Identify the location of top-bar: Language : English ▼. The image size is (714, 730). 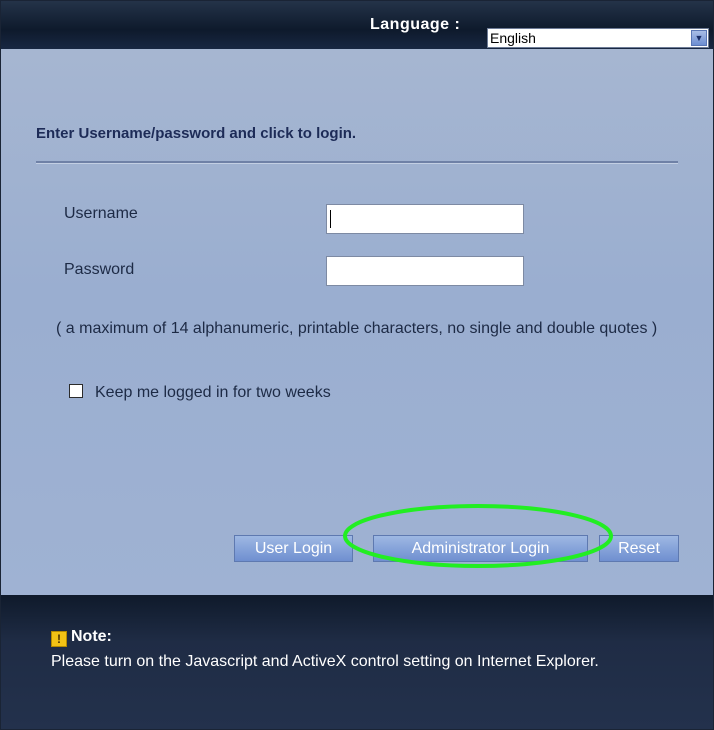
(357, 25).